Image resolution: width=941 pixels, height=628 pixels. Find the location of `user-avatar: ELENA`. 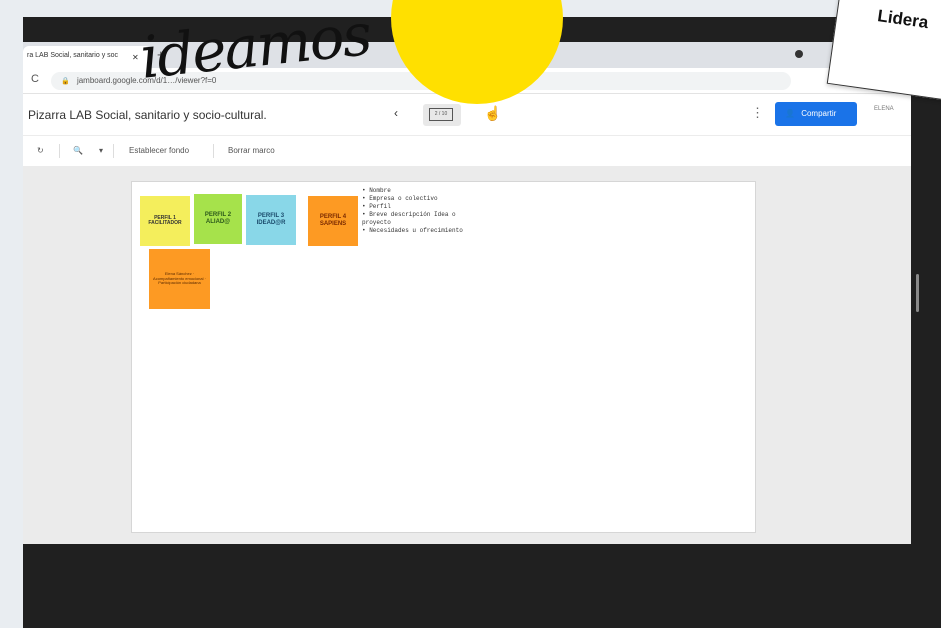

user-avatar: ELENA is located at coordinates (884, 109).